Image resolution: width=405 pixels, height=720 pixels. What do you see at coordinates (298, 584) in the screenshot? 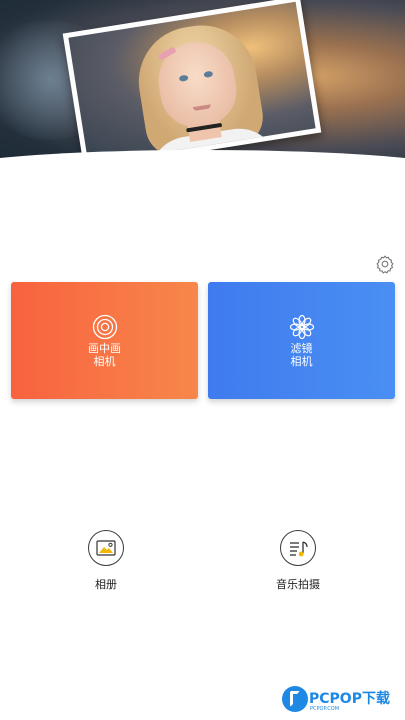
I see `music-shoot-label: 音乐拍摄` at bounding box center [298, 584].